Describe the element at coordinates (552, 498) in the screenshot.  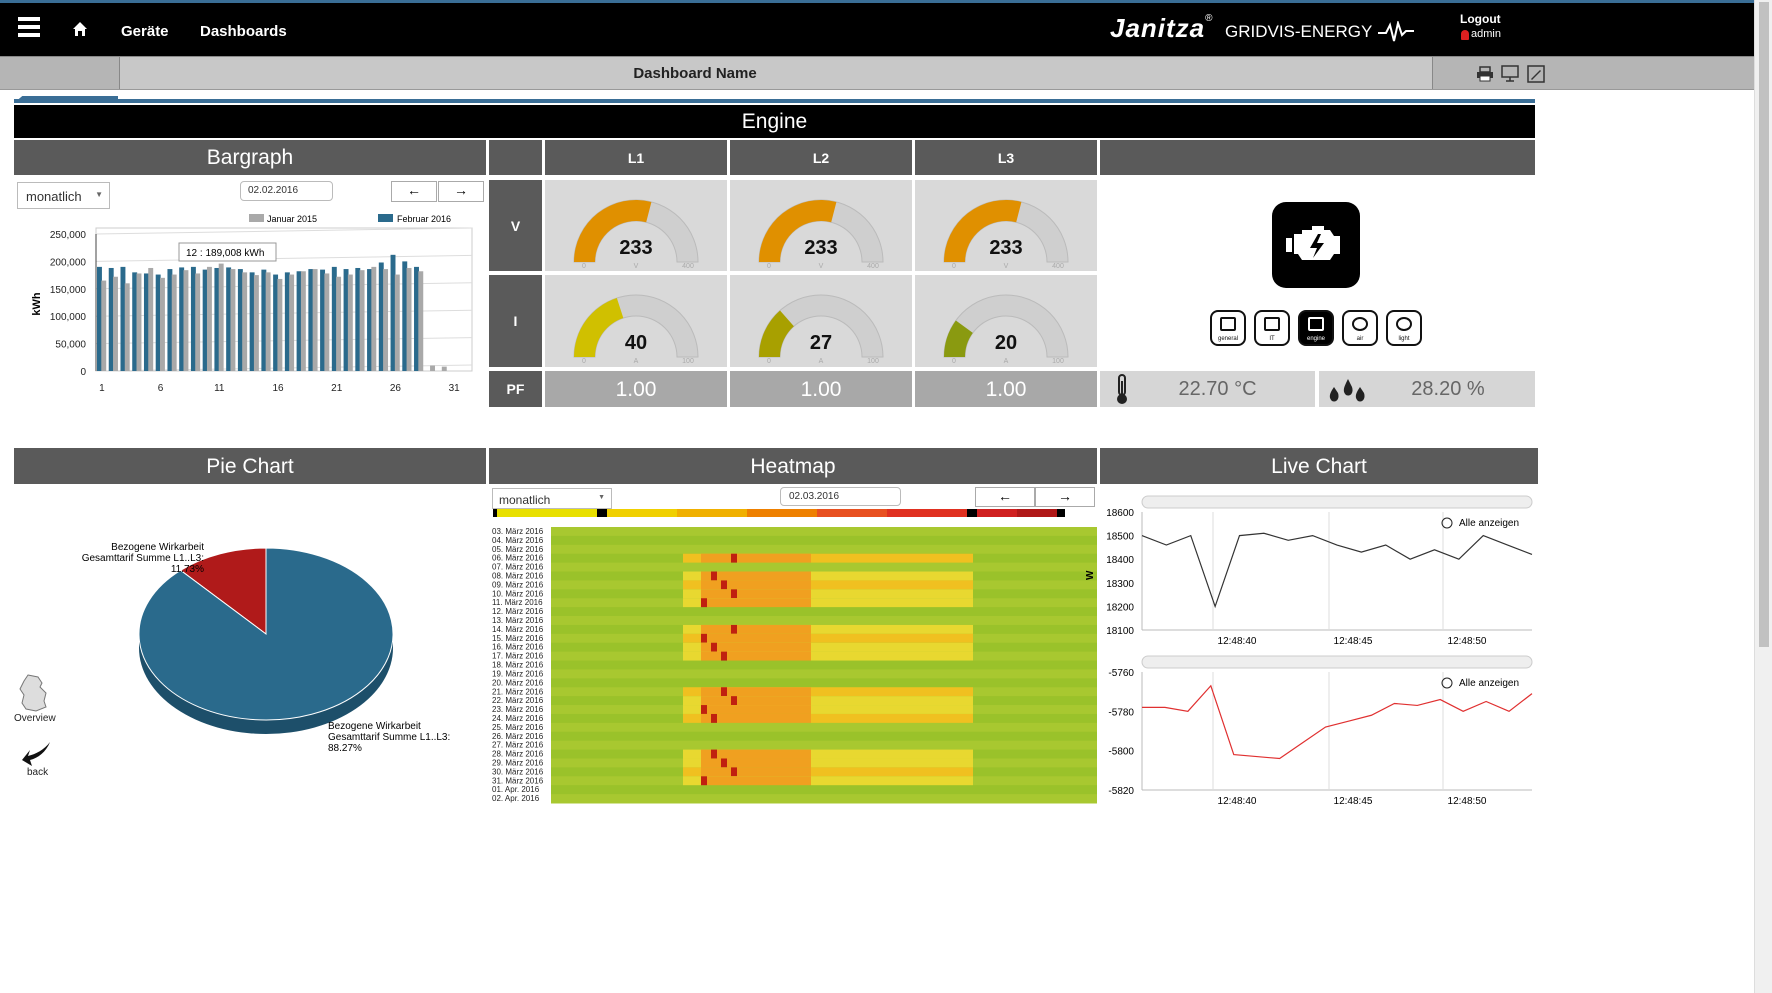
I see `heatmap-period-select: monatlich ▼` at that location.